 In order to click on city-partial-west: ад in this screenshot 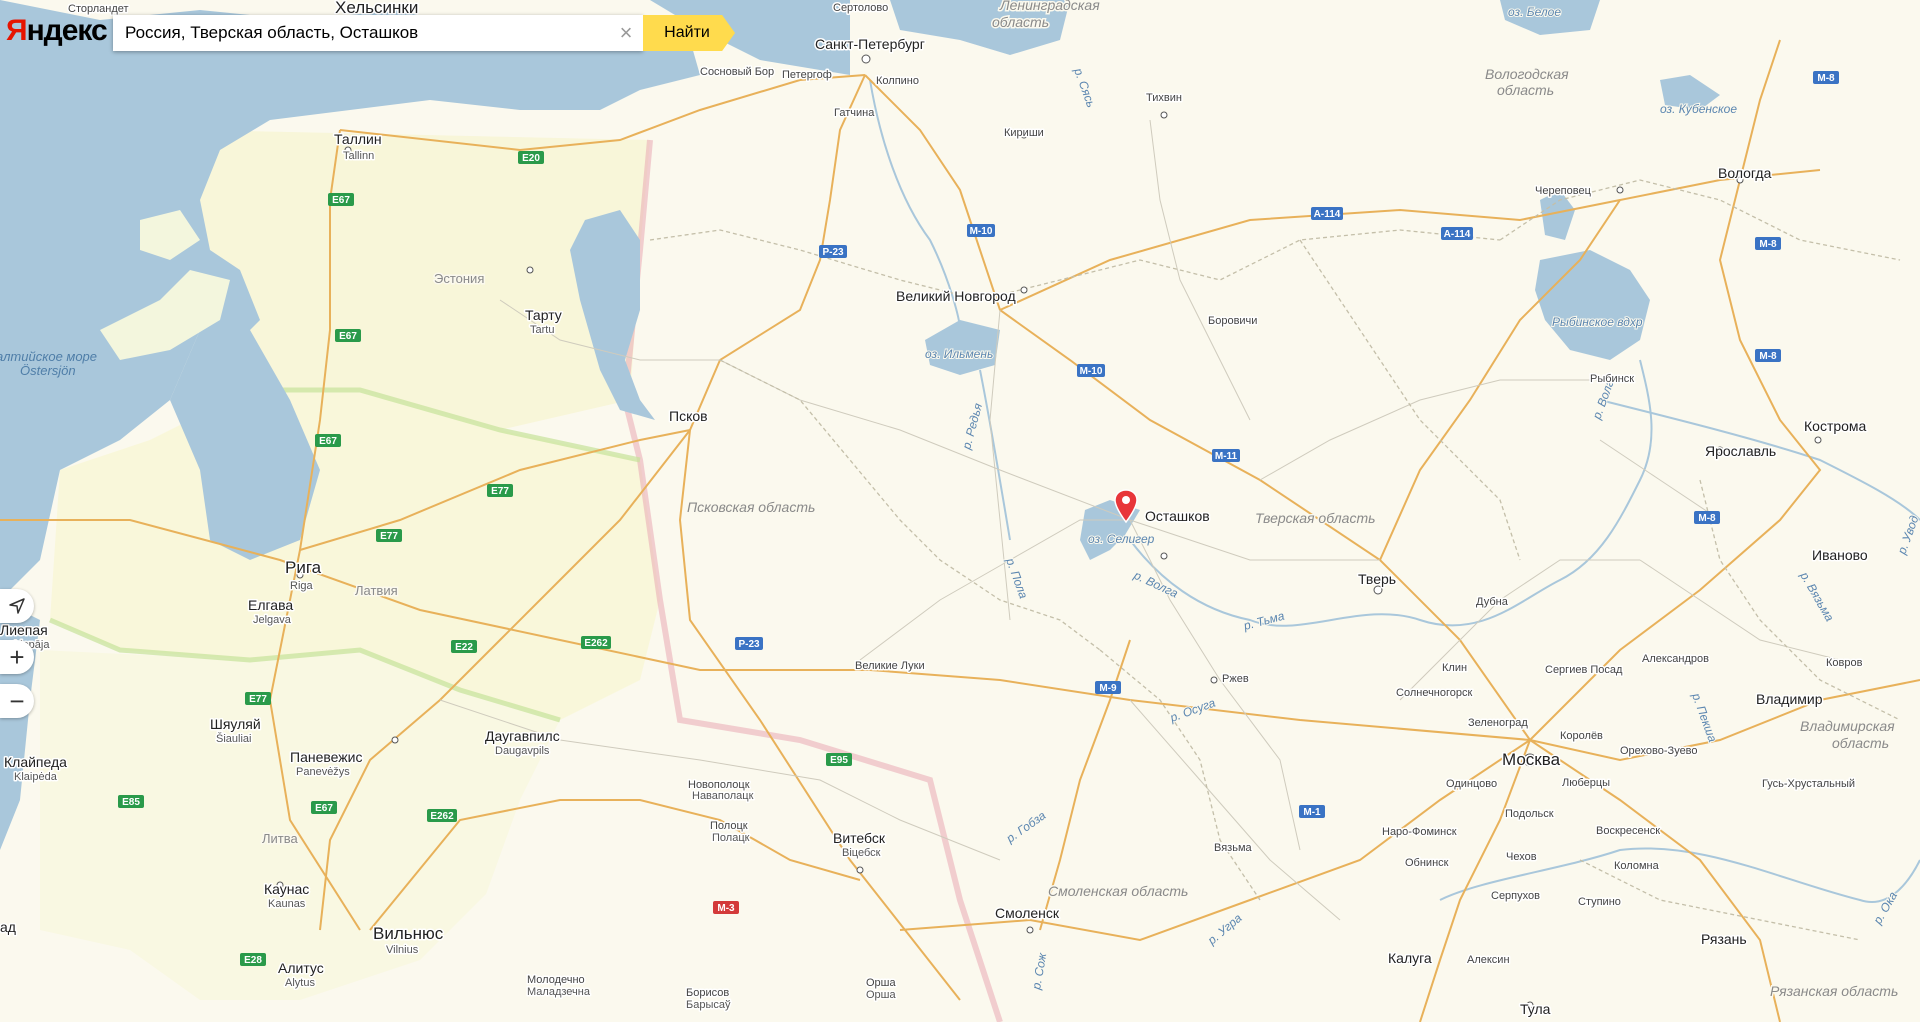, I will do `click(8, 927)`.